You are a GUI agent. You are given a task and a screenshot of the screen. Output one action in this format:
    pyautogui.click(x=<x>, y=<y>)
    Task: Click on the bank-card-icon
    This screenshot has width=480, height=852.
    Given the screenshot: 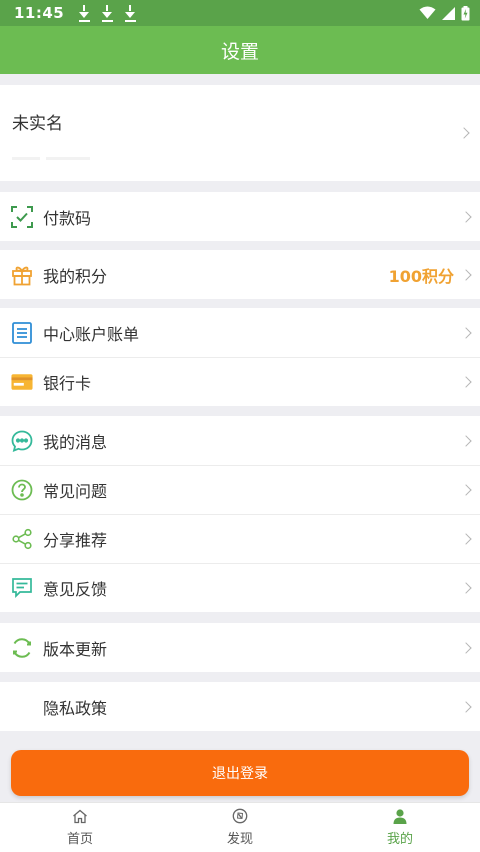 What is the action you would take?
    pyautogui.click(x=22, y=382)
    